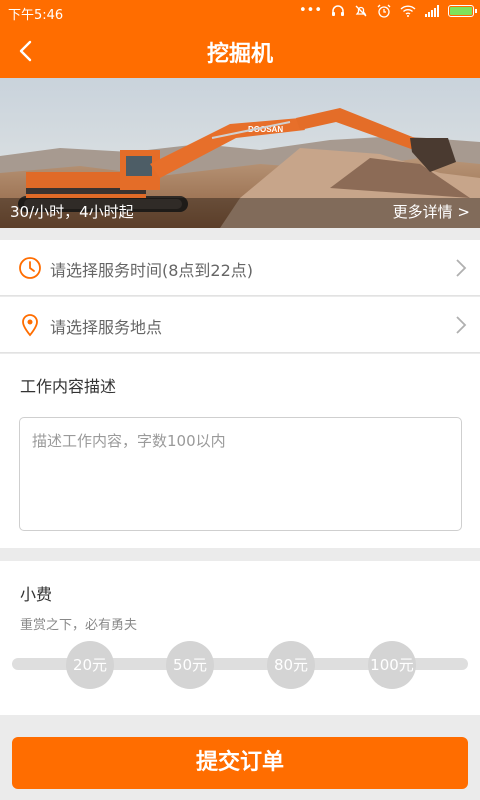 The height and width of the screenshot is (800, 480). What do you see at coordinates (239, 54) in the screenshot?
I see `page-title: 挖掘机` at bounding box center [239, 54].